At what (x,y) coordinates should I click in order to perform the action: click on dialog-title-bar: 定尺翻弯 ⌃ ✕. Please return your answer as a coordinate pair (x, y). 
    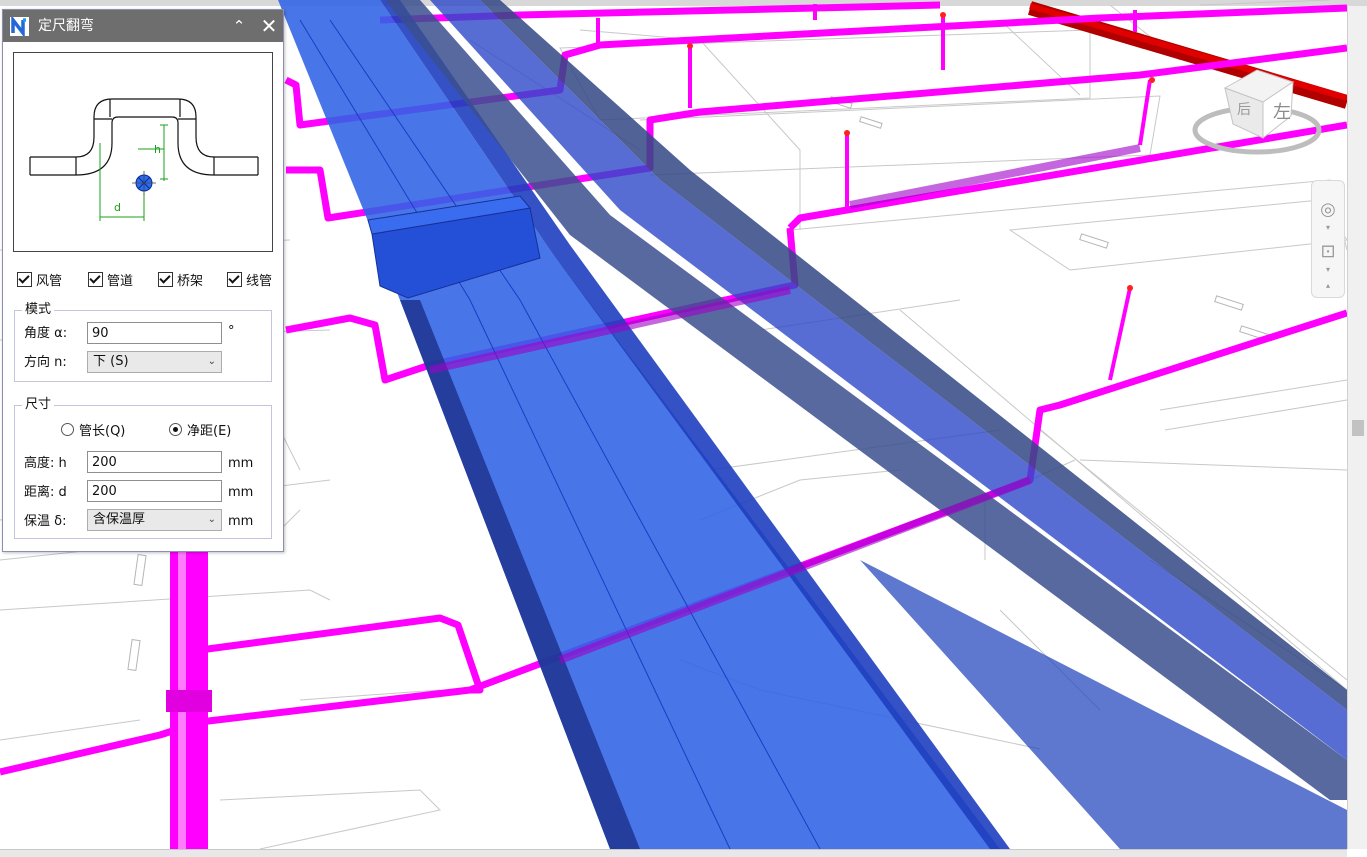
    Looking at the image, I should click on (143, 26).